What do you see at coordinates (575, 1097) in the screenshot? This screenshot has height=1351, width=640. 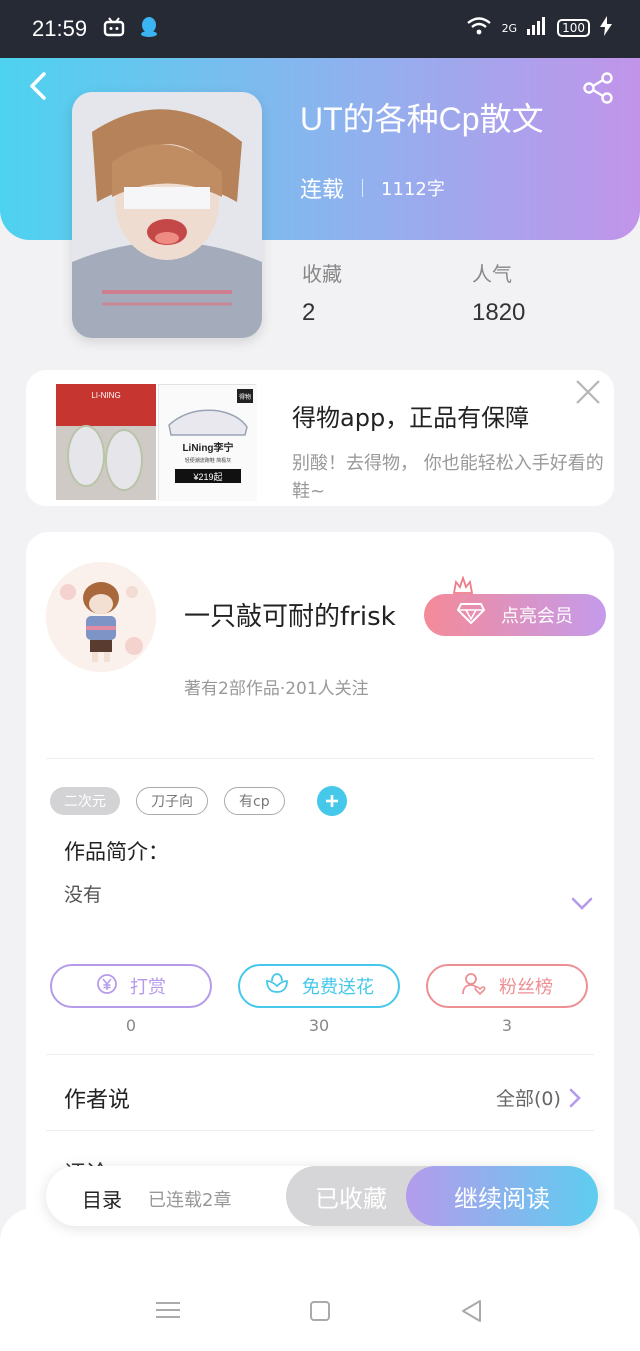 I see `chevron-right-icon` at bounding box center [575, 1097].